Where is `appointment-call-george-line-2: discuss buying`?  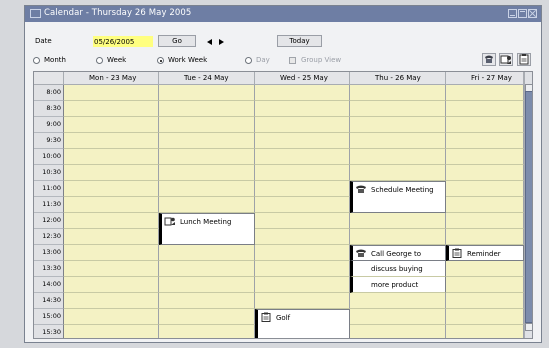
appointment-call-george-line-2: discuss buying is located at coordinates (398, 269).